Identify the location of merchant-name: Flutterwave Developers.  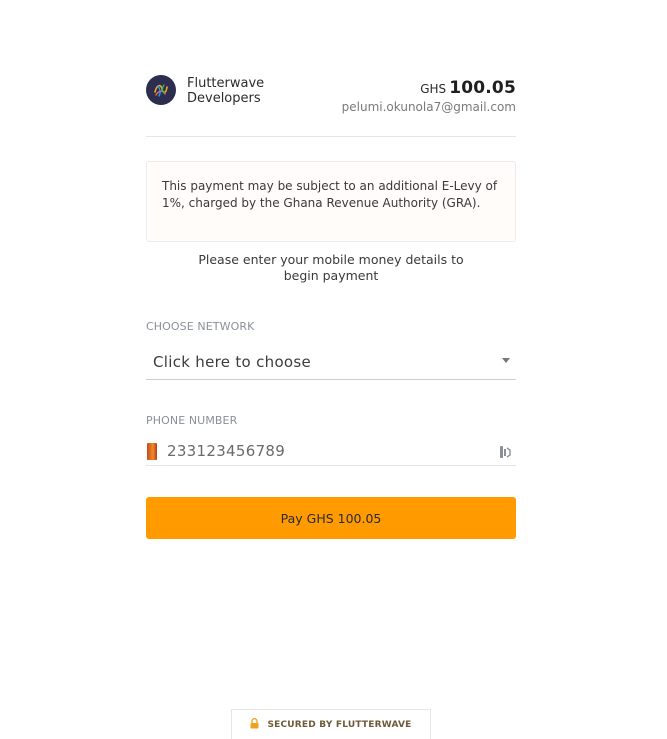
(225, 91).